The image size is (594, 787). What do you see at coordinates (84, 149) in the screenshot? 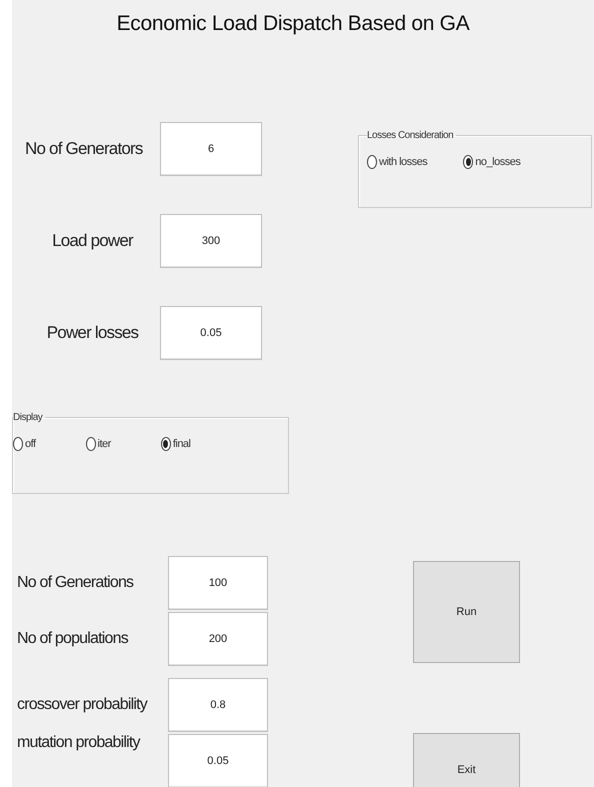
I see `field-label: No of Generators` at bounding box center [84, 149].